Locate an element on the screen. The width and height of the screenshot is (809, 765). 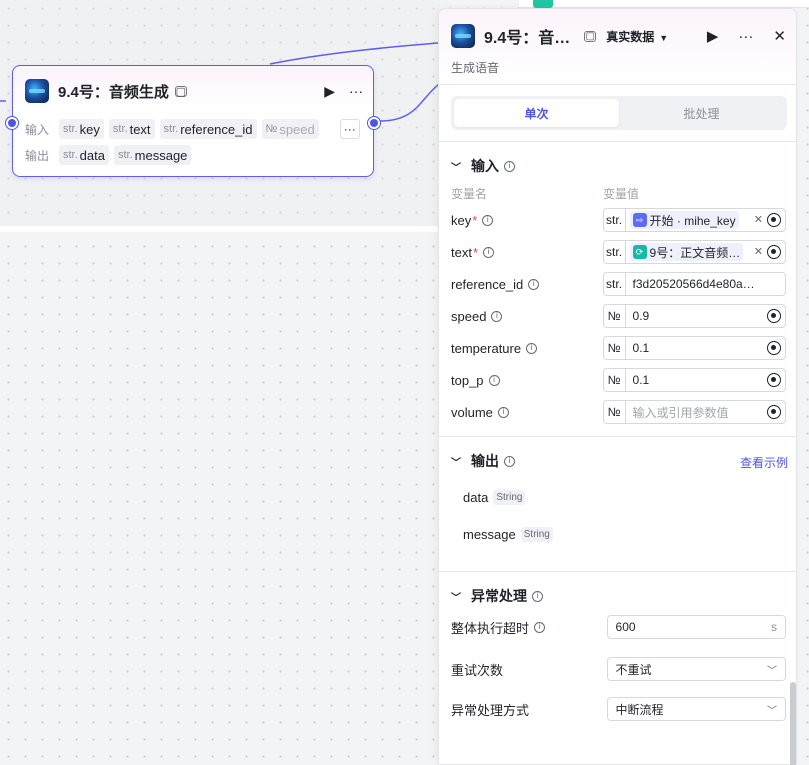
output-section-header: ﹀ 输出 i is located at coordinates (483, 461).